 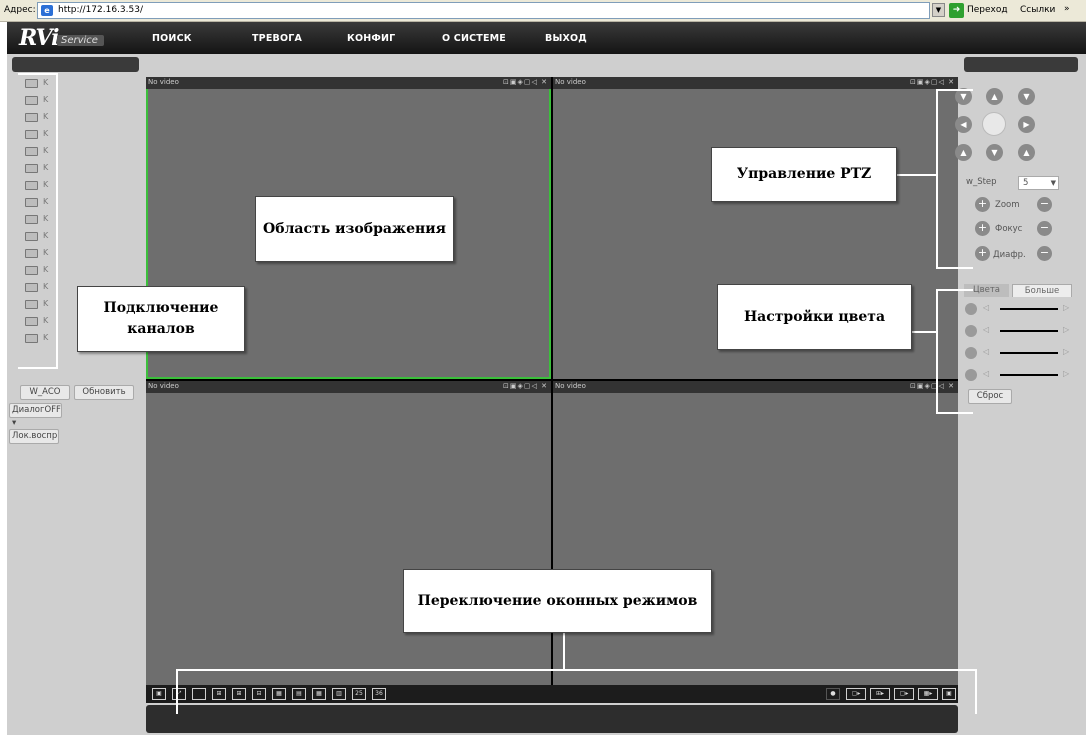 What do you see at coordinates (982, 228) in the screenshot?
I see `focus-plus-icon: +` at bounding box center [982, 228].